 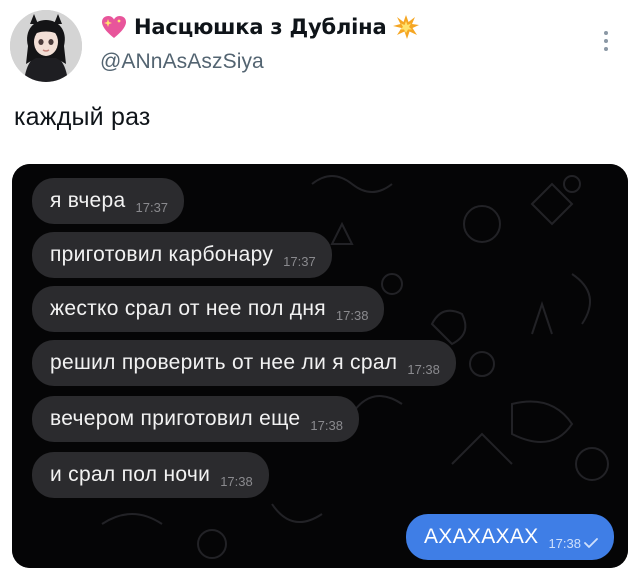 What do you see at coordinates (591, 543) in the screenshot?
I see `check-icon` at bounding box center [591, 543].